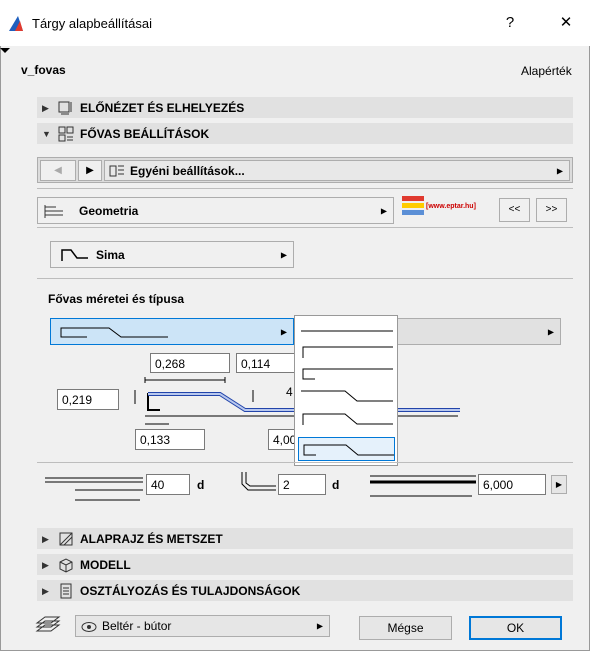 The height and width of the screenshot is (651, 590). I want to click on overlap-diagram-icon, so click(94, 489).